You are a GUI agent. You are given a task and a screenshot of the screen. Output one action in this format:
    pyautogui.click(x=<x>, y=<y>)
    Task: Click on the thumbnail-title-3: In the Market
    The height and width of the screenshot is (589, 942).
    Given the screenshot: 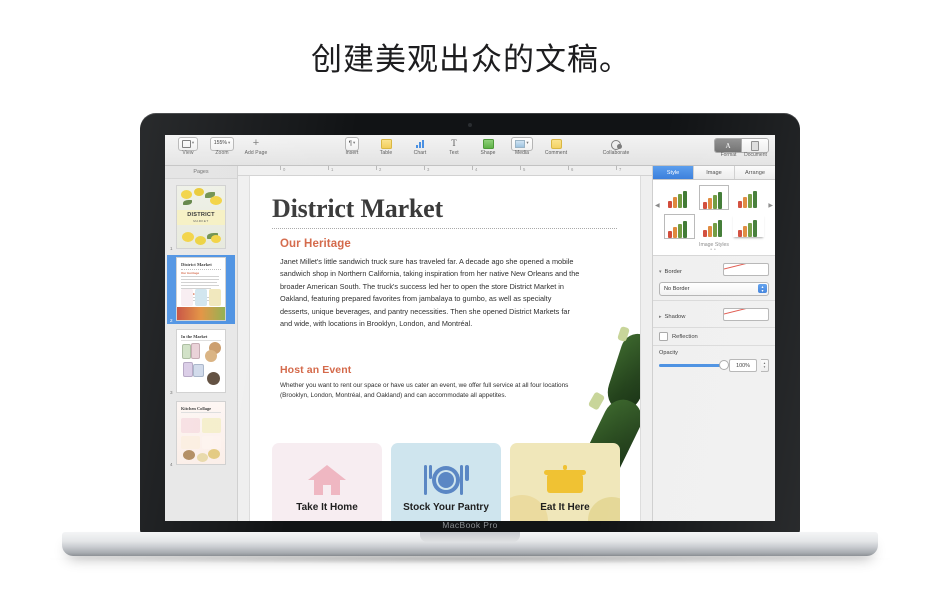 What is the action you would take?
    pyautogui.click(x=194, y=336)
    